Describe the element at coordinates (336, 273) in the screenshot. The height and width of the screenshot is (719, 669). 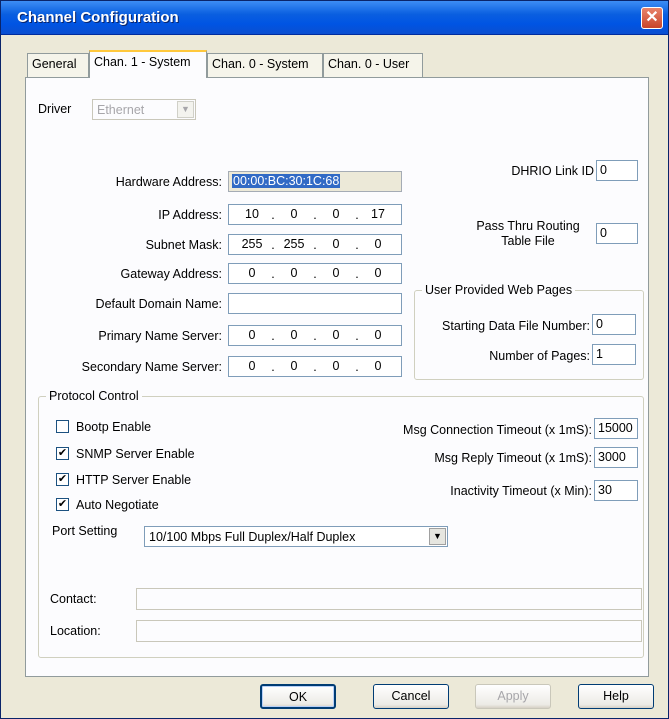
I see `gateway-octet-3: 0` at that location.